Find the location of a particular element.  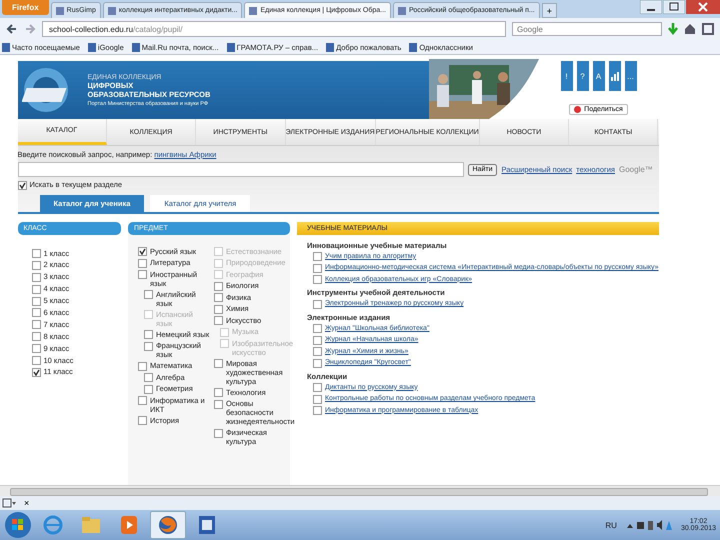

start-button is located at coordinates (18, 525).